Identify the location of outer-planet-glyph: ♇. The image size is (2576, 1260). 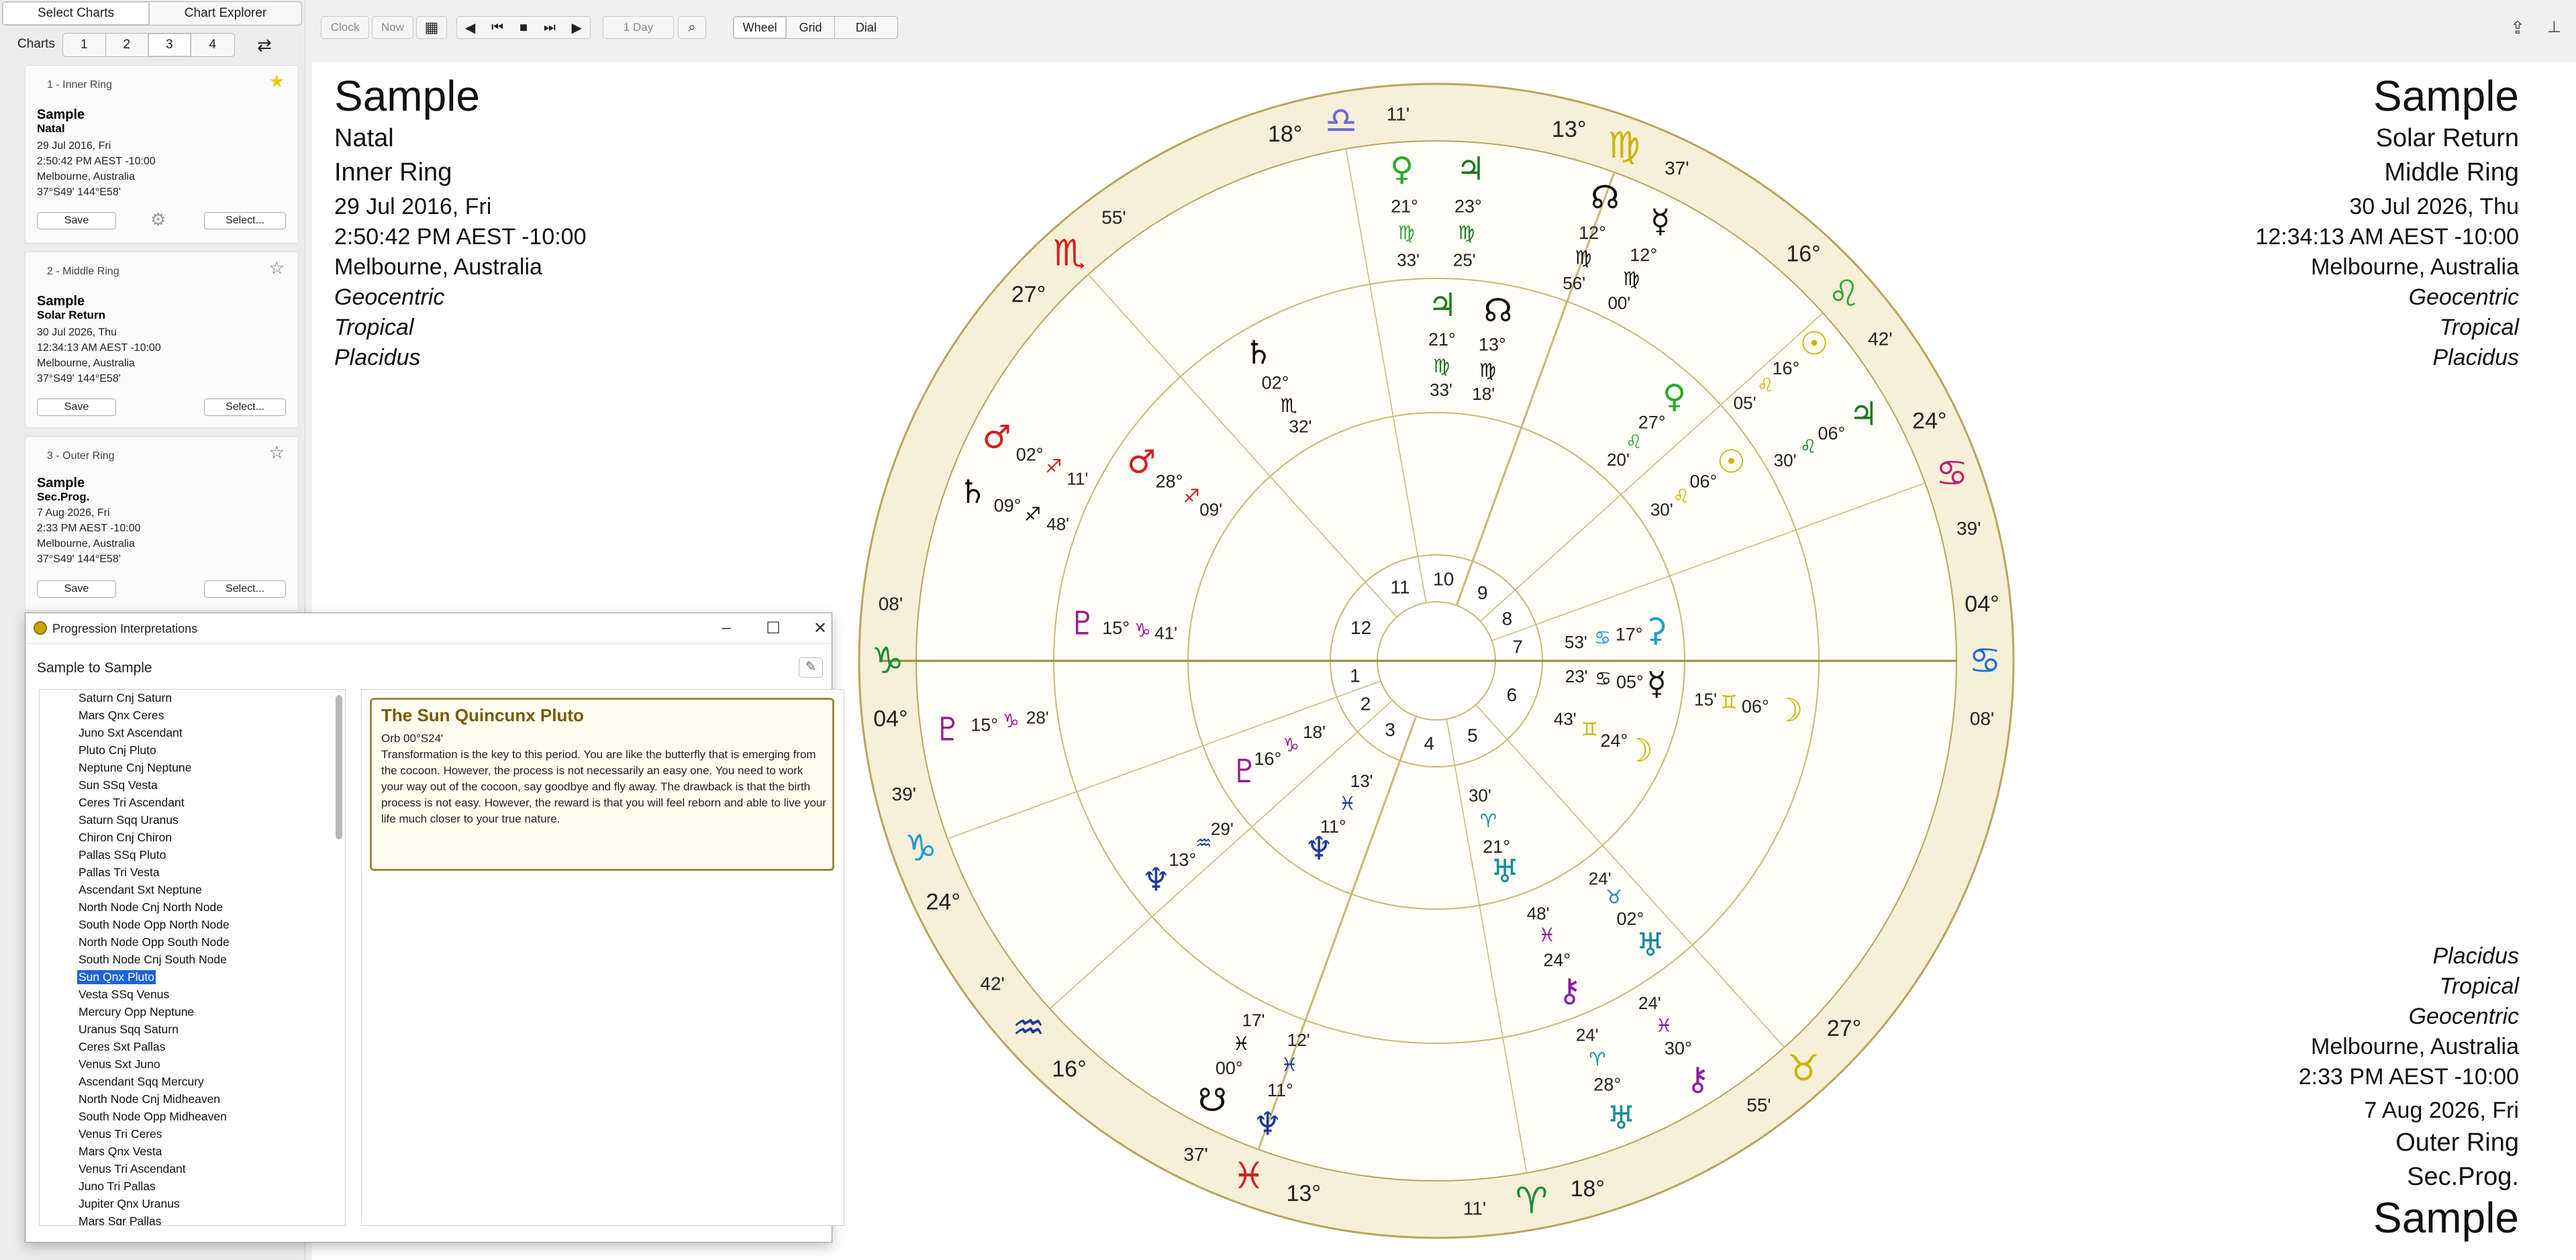
(948, 729).